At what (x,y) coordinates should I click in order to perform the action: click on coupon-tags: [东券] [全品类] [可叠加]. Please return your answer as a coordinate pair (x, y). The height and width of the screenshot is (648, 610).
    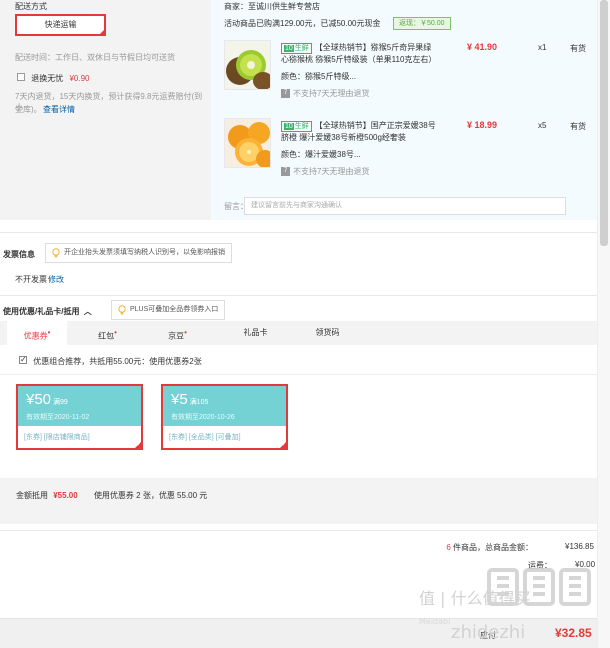
    Looking at the image, I should click on (205, 437).